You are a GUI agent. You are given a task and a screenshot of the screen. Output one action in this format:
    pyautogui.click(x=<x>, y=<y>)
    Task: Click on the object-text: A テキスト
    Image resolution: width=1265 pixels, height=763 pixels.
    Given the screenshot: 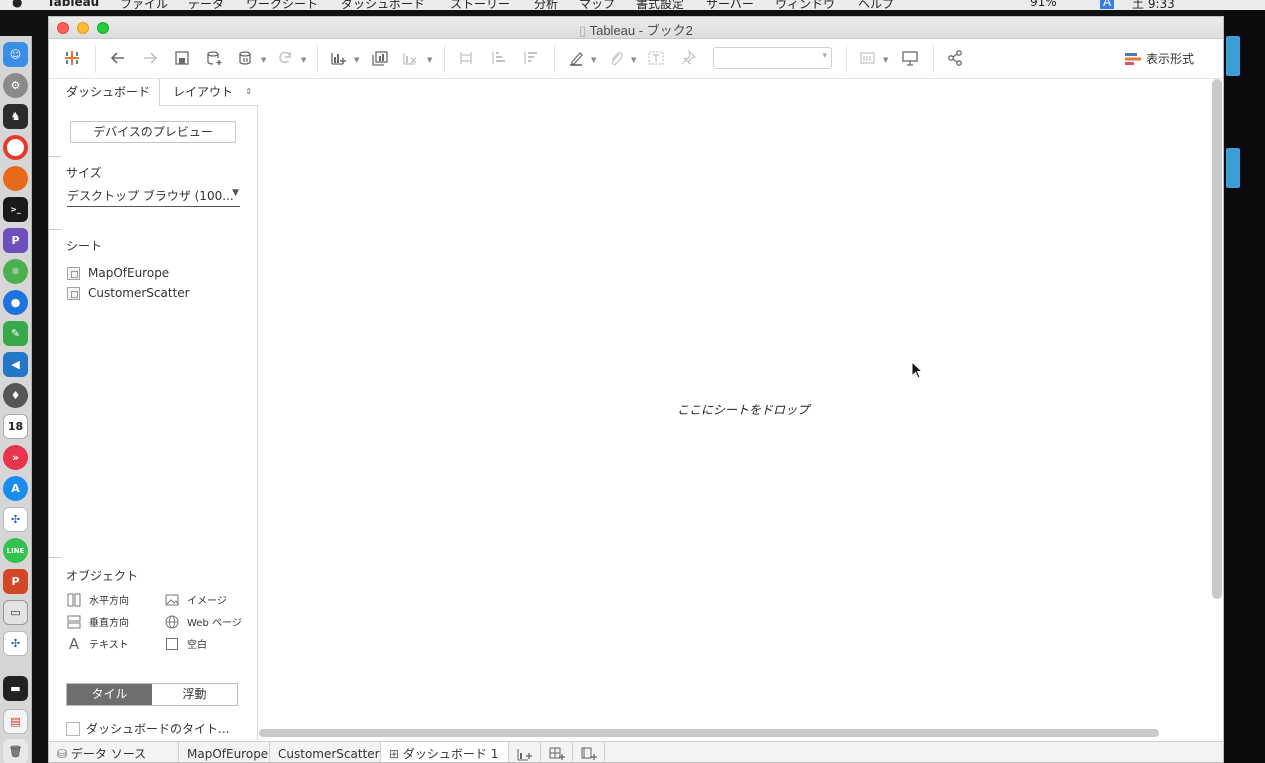 What is the action you would take?
    pyautogui.click(x=98, y=644)
    